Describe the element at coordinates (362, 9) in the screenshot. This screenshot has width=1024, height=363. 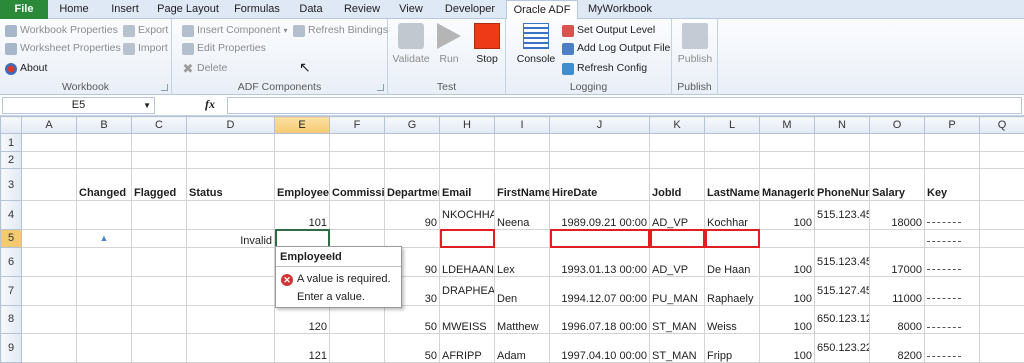
I see `tab-review: Review` at that location.